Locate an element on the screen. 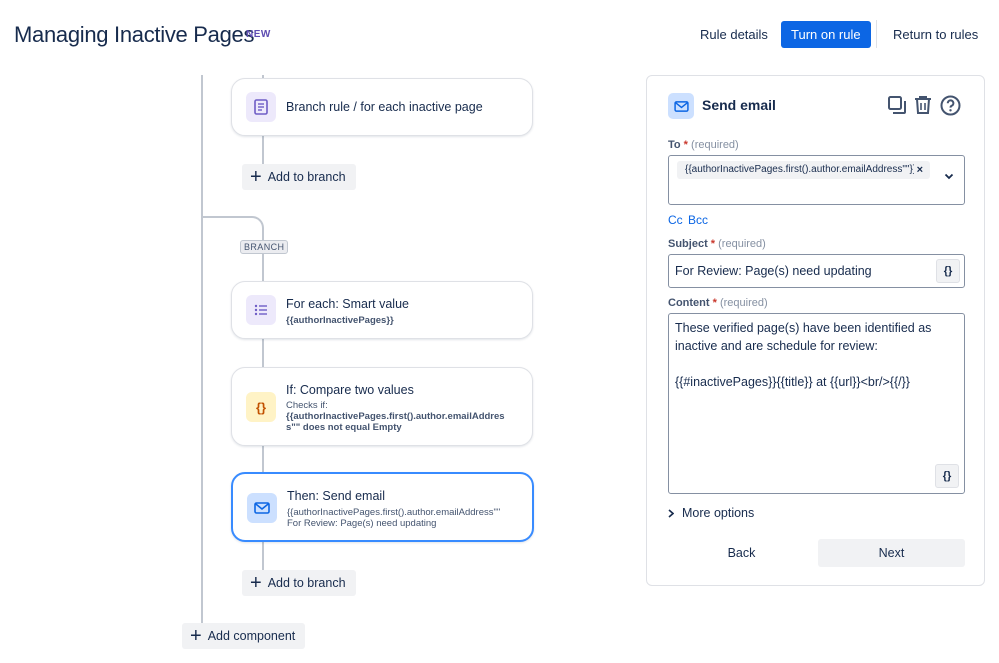 The height and width of the screenshot is (663, 999). branch-rule-title: Branch rule / for each inactive page is located at coordinates (384, 107).